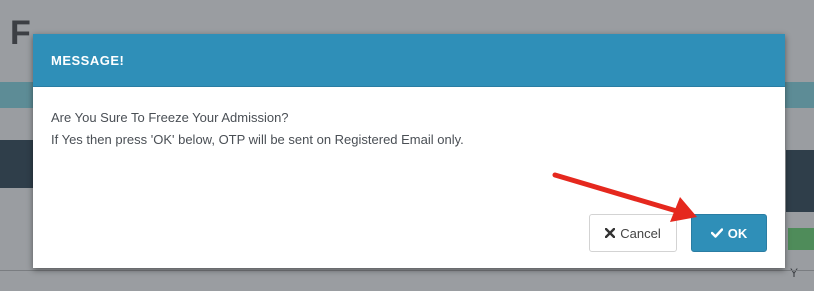 The width and height of the screenshot is (814, 291). What do you see at coordinates (794, 273) in the screenshot?
I see `background-right-text: Y` at bounding box center [794, 273].